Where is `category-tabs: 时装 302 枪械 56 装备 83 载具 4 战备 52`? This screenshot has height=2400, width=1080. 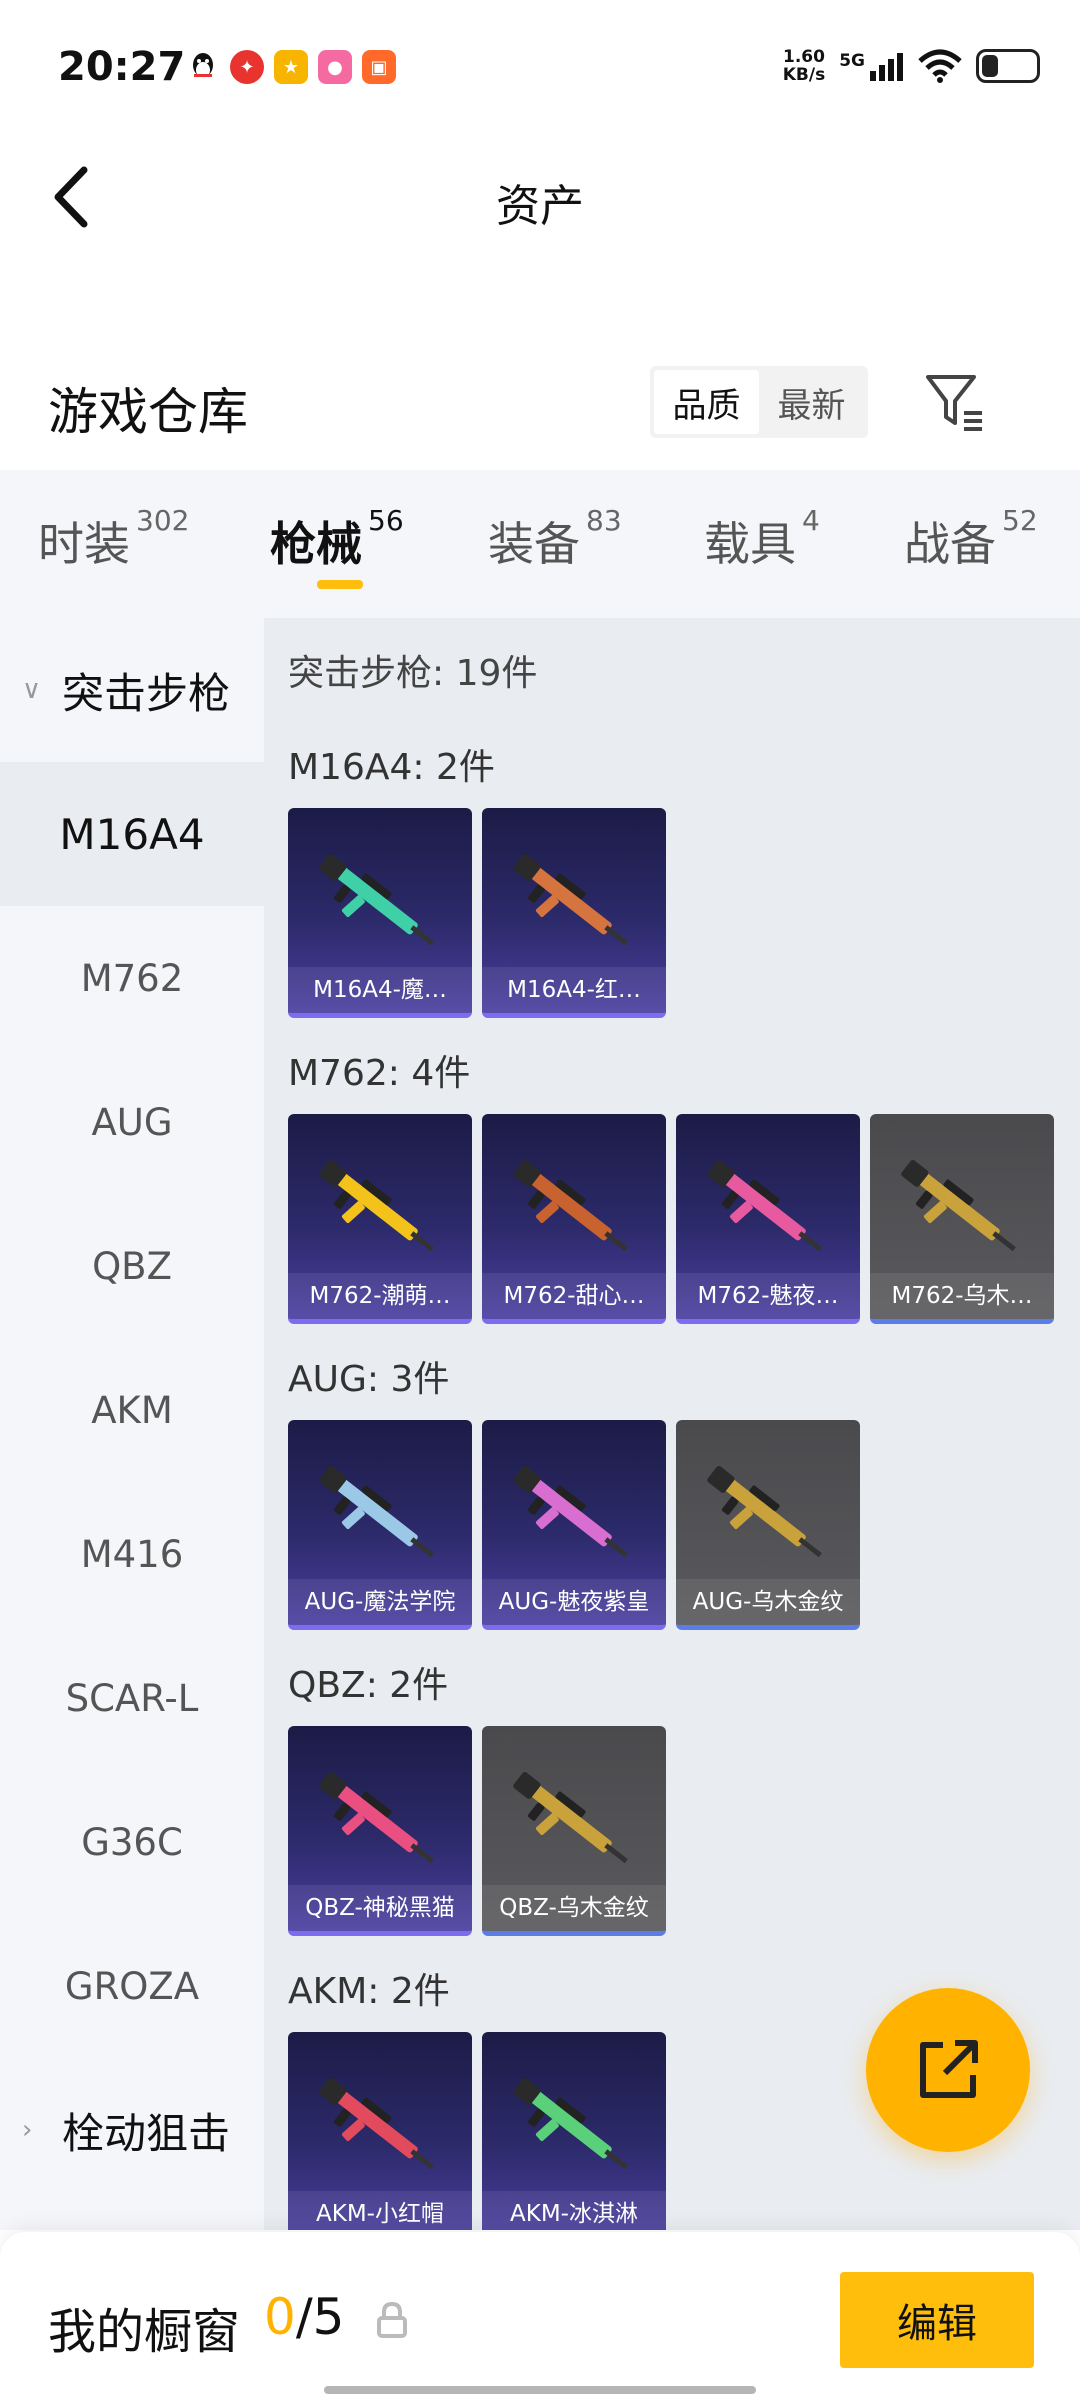
category-tabs: 时装 302 枪械 56 装备 83 载具 4 战备 52 is located at coordinates (540, 544).